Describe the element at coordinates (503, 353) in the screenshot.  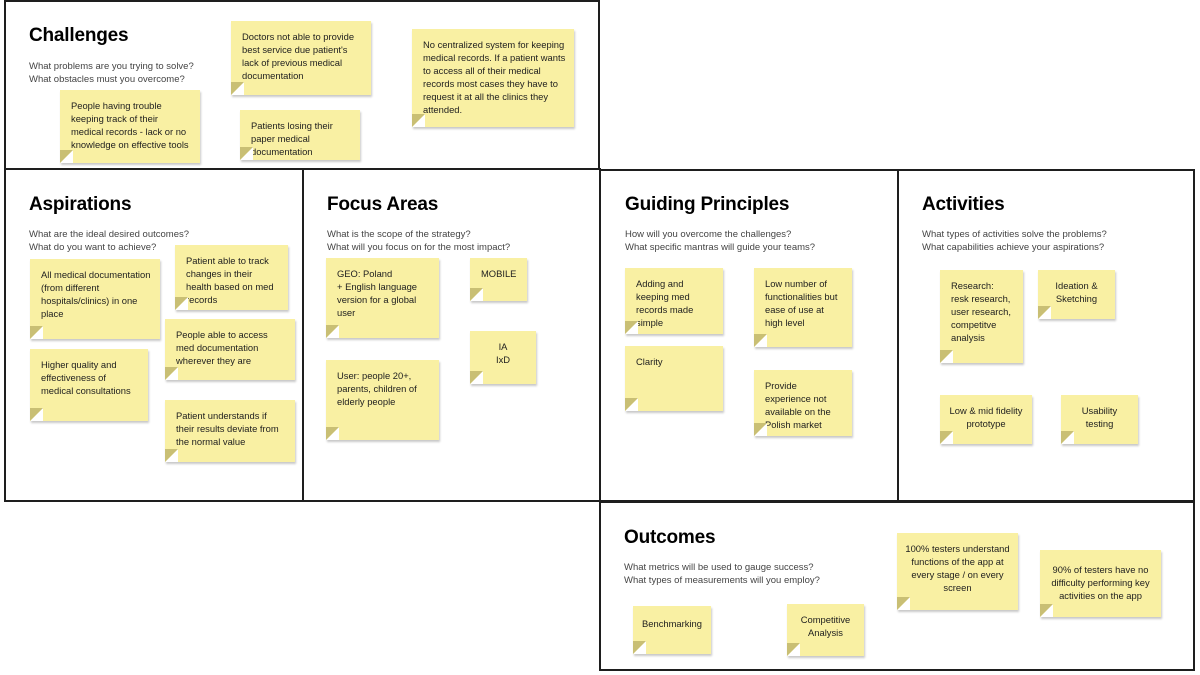
I see `sticky-note-text: IA IxD` at that location.